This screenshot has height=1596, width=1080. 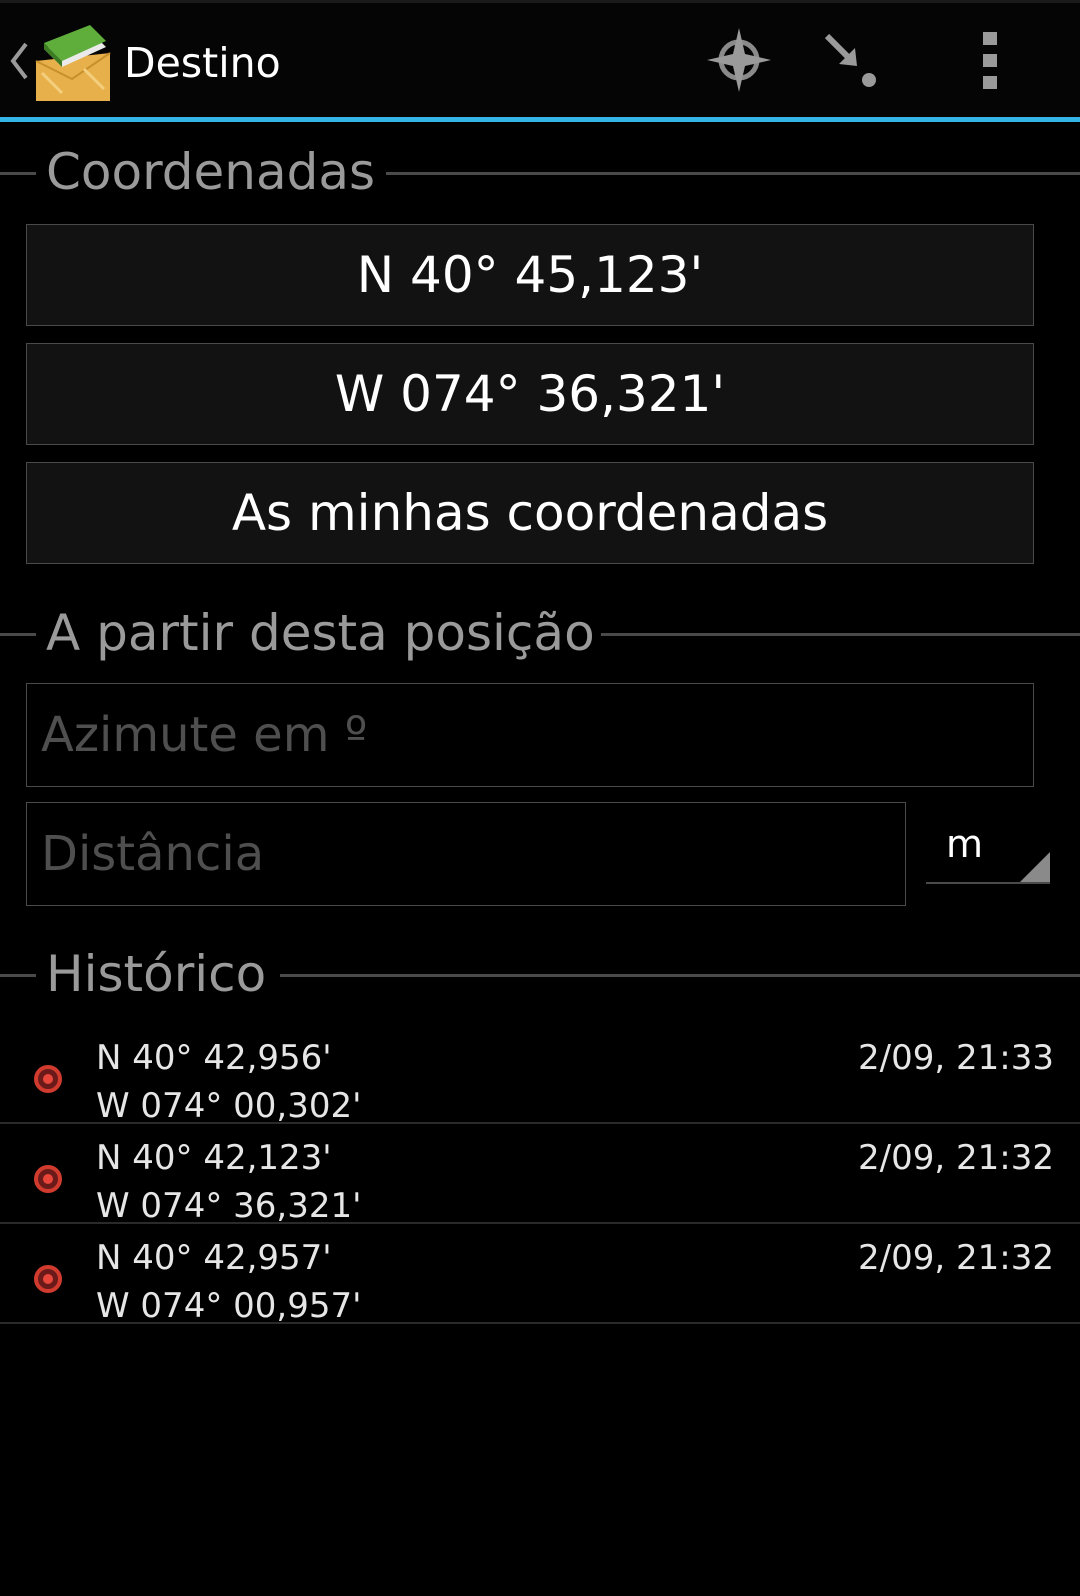 I want to click on overflow-menu-icon, so click(x=990, y=60).